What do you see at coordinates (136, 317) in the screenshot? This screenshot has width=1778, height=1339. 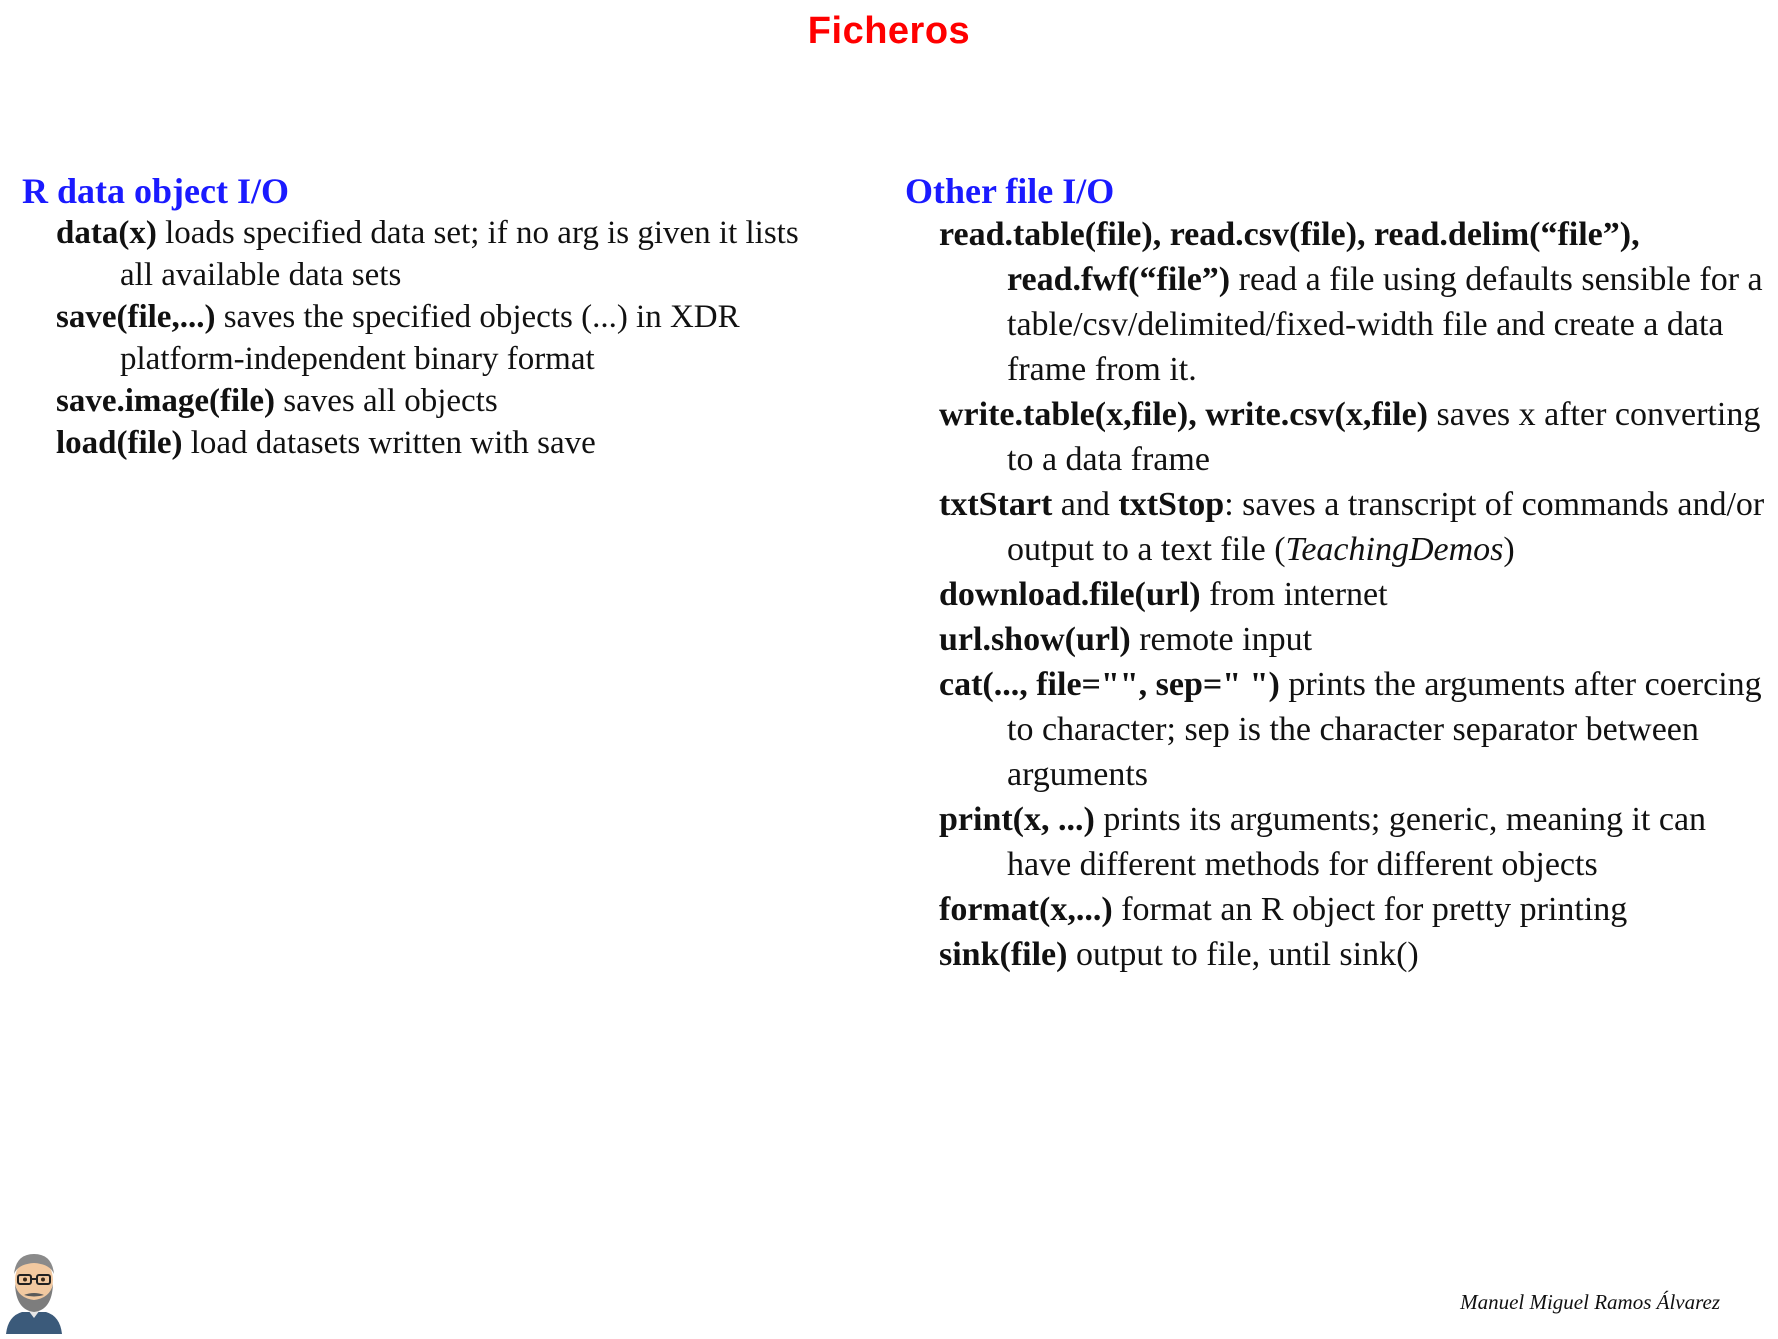 I see `function-name: save(file,...)` at bounding box center [136, 317].